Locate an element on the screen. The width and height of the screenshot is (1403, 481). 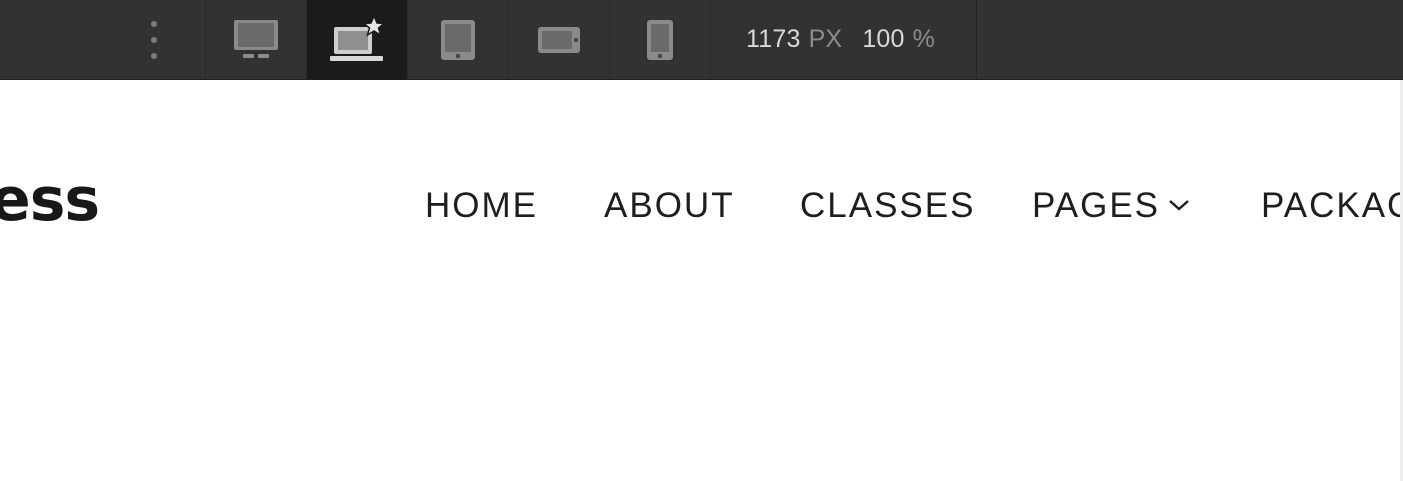
laptop-star-icon is located at coordinates (358, 37).